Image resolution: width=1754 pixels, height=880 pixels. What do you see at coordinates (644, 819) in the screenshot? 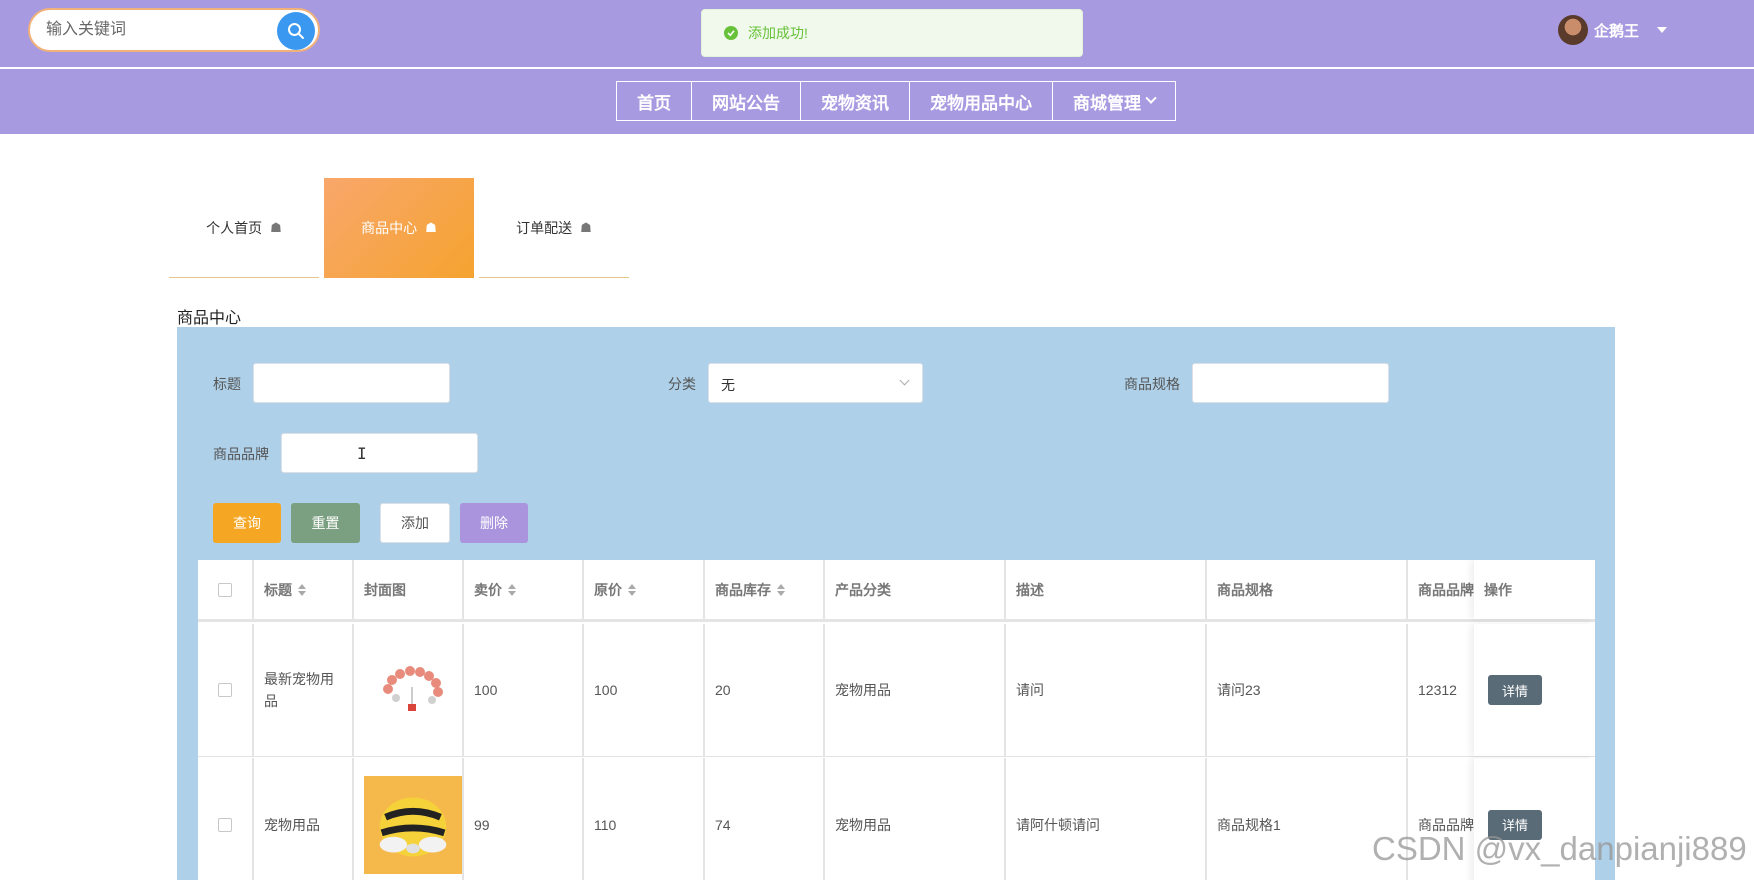
I see `cell-original-price: 110` at bounding box center [644, 819].